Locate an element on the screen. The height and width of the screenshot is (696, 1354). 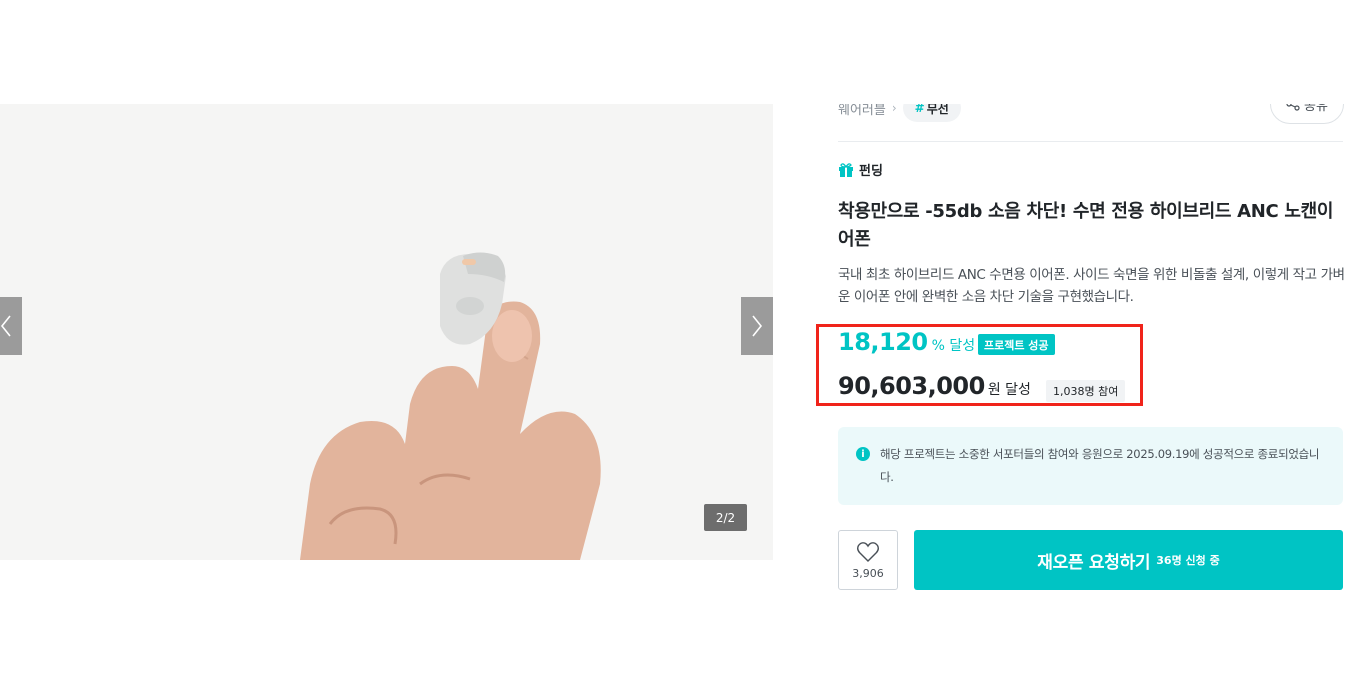
heart-icon is located at coordinates (868, 551).